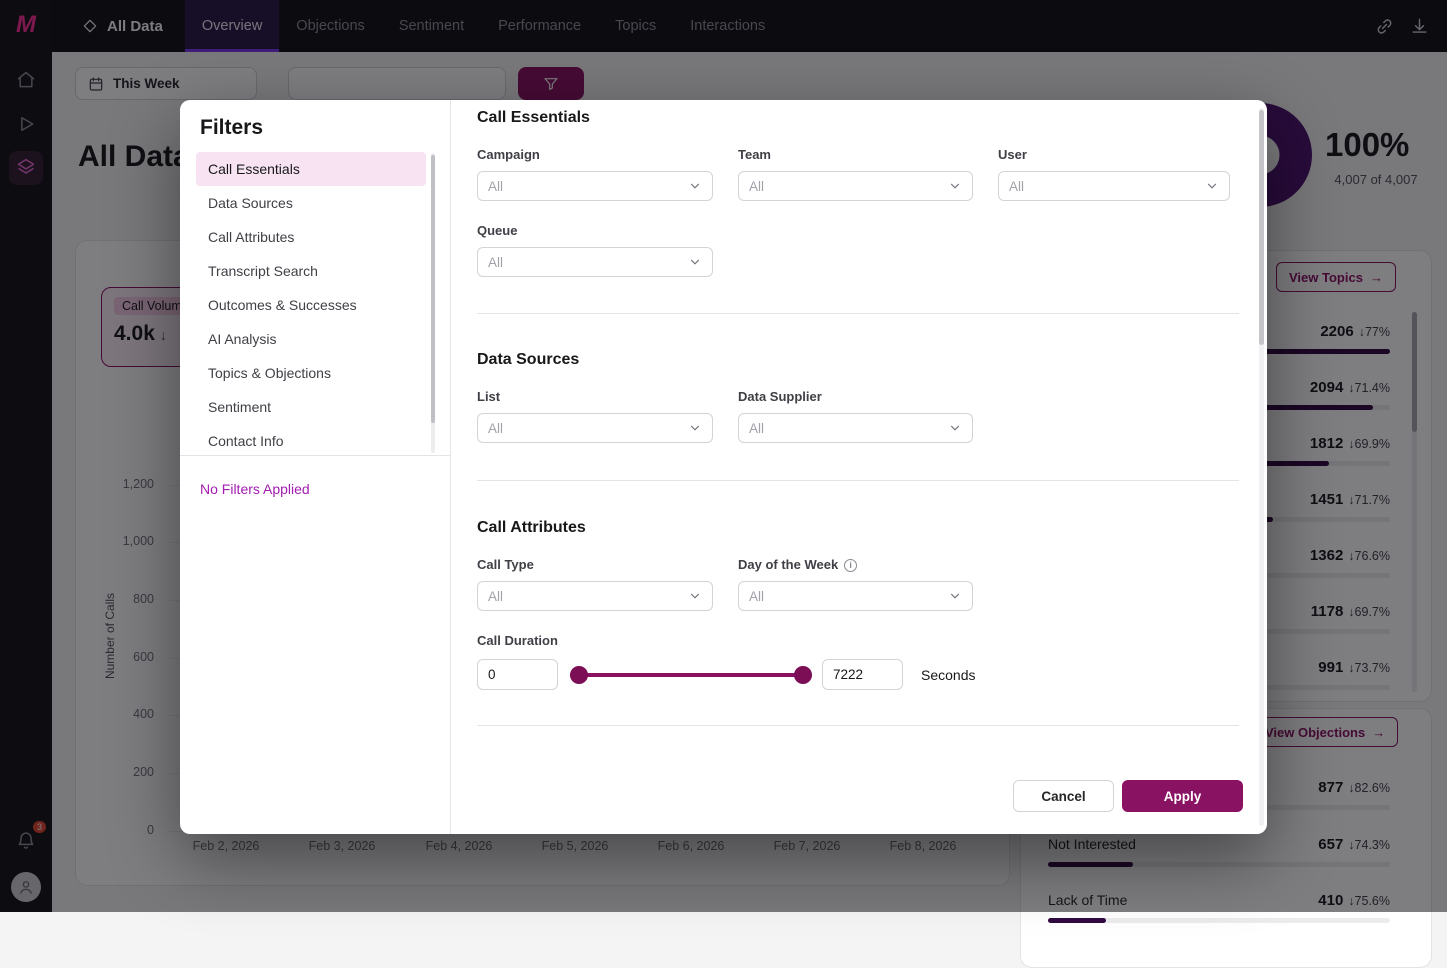  I want to click on campaign-select: All, so click(595, 186).